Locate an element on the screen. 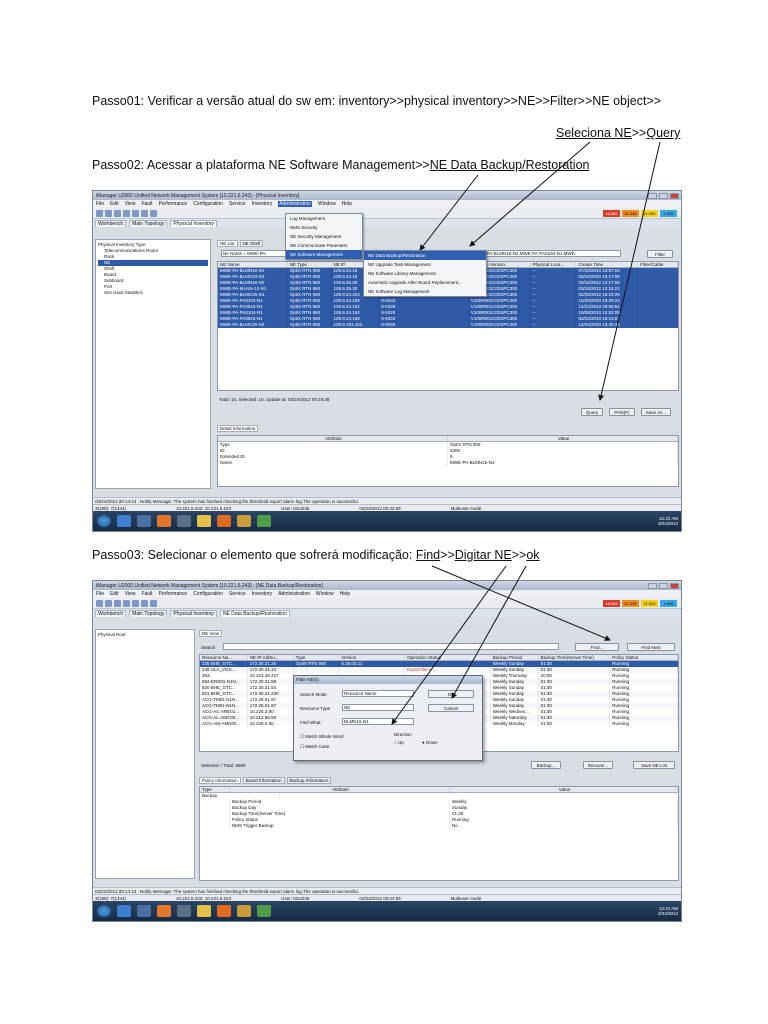 The width and height of the screenshot is (768, 1024). arrow-select-ne is located at coordinates (530, 194).